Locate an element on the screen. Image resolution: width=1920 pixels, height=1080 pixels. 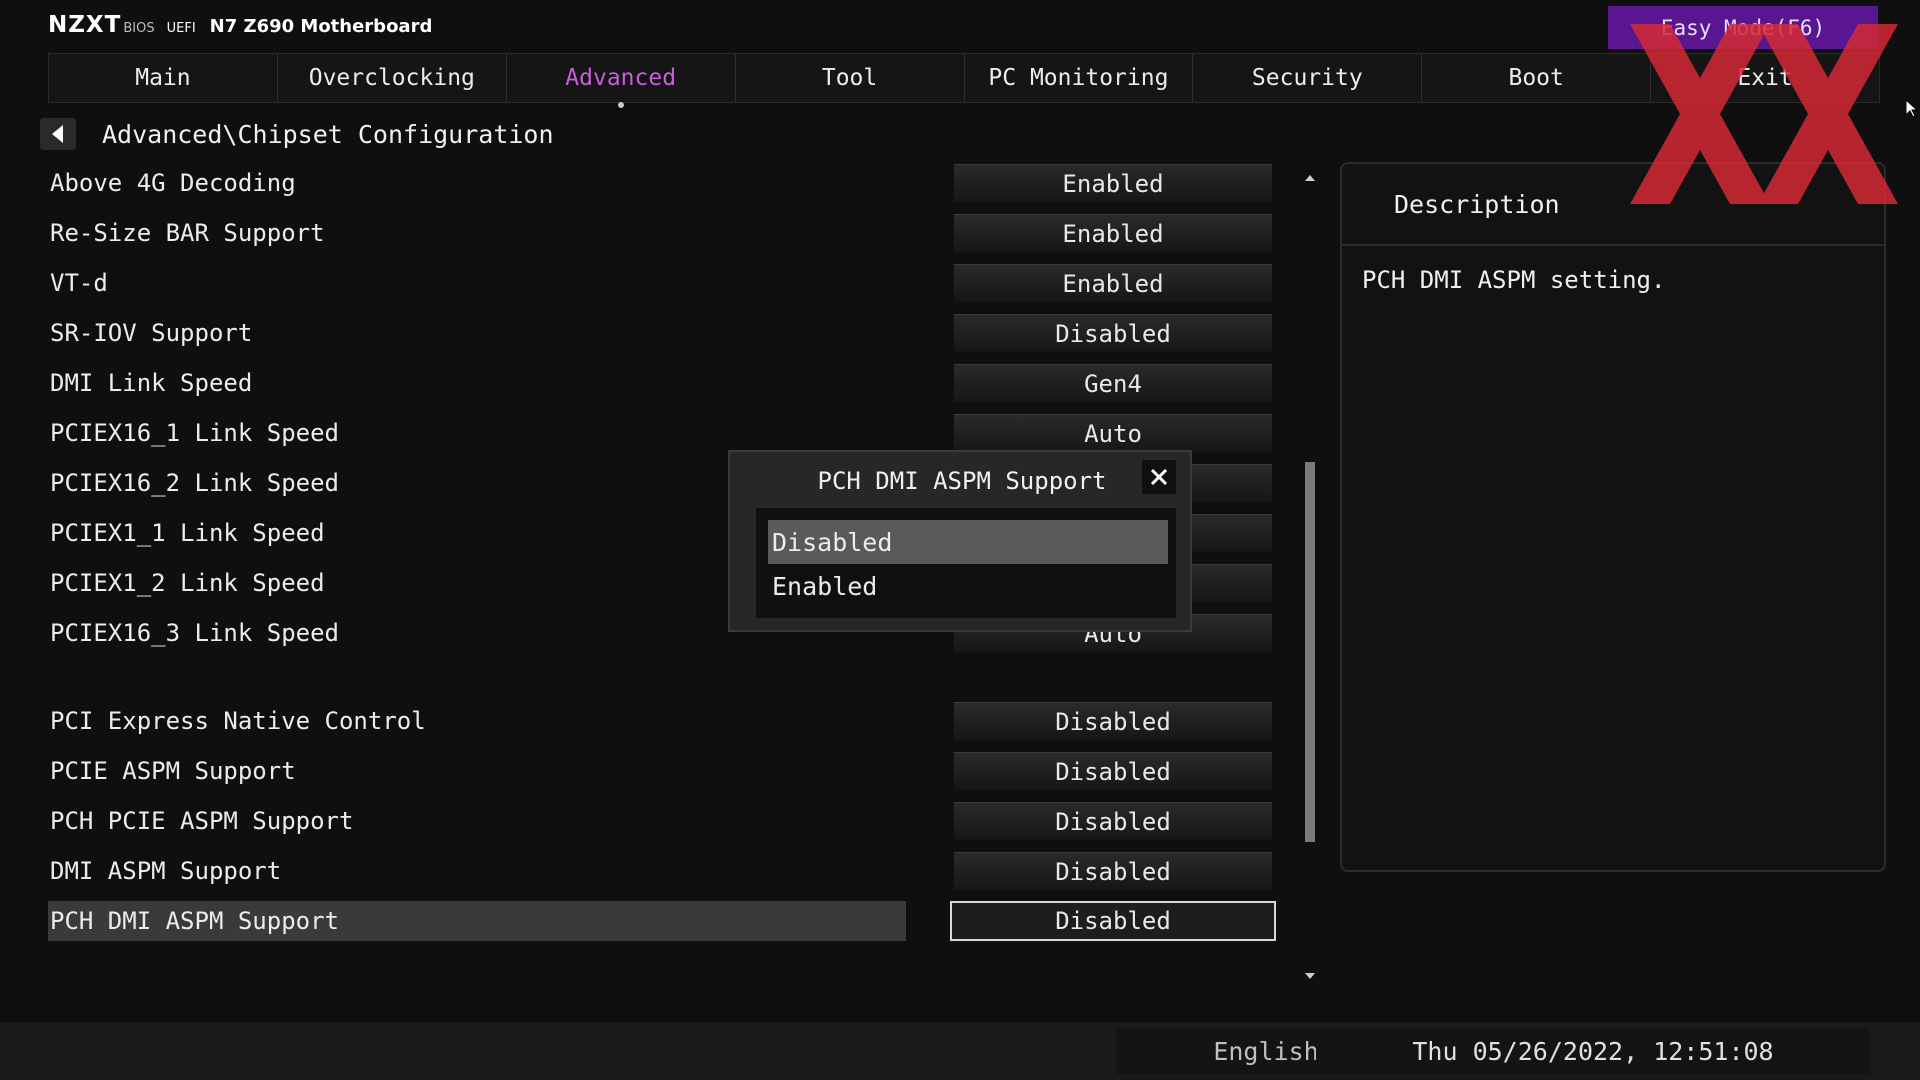
back-button is located at coordinates (58, 134).